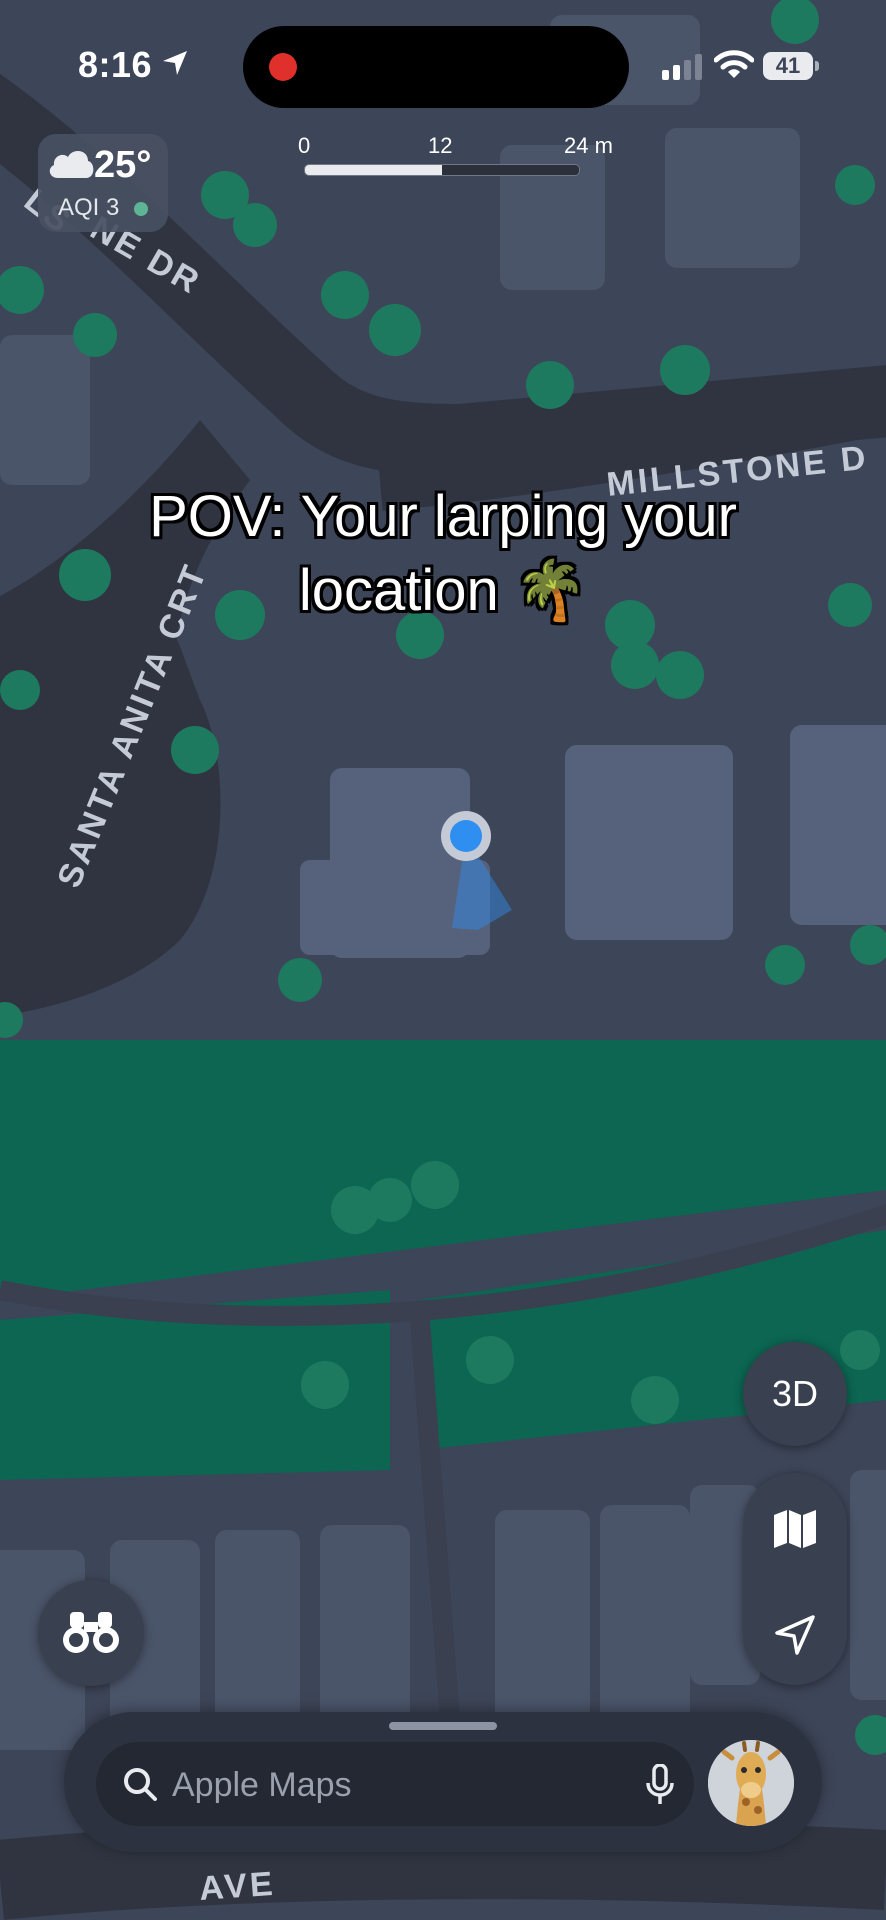 The image size is (886, 1920). I want to click on microphone-icon, so click(660, 1785).